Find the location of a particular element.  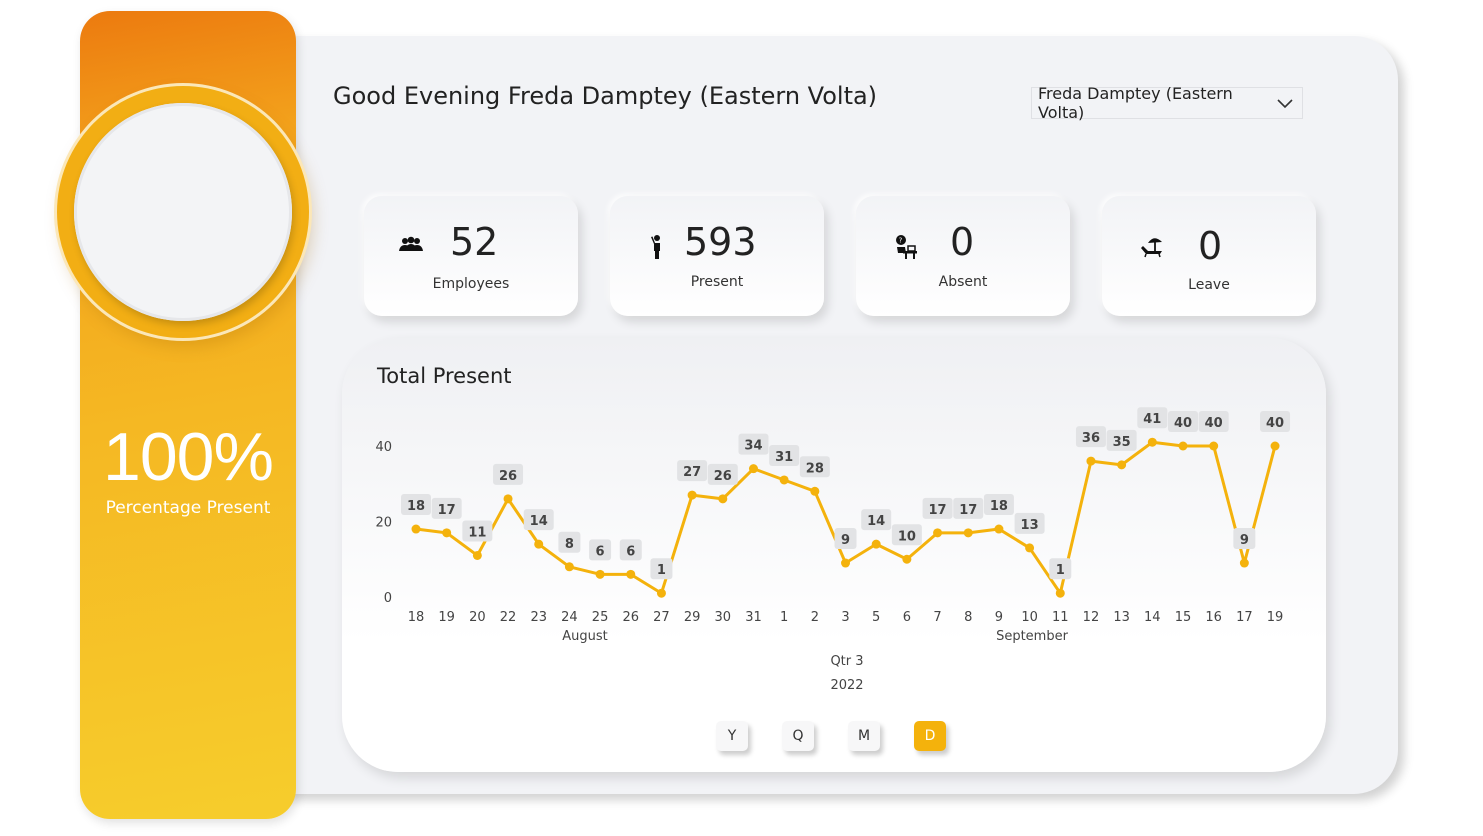

kpi-leave-card: 0 Leave is located at coordinates (1209, 256).